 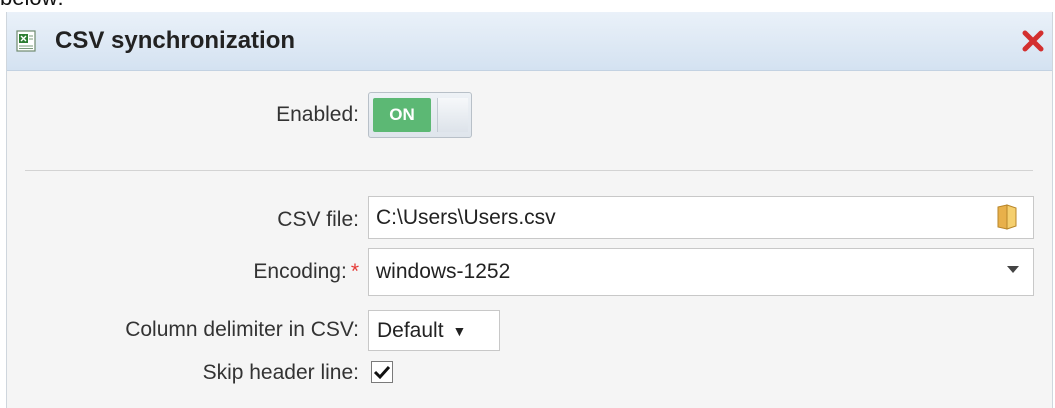 What do you see at coordinates (318, 219) in the screenshot?
I see `csv-file-label: CSV file:` at bounding box center [318, 219].